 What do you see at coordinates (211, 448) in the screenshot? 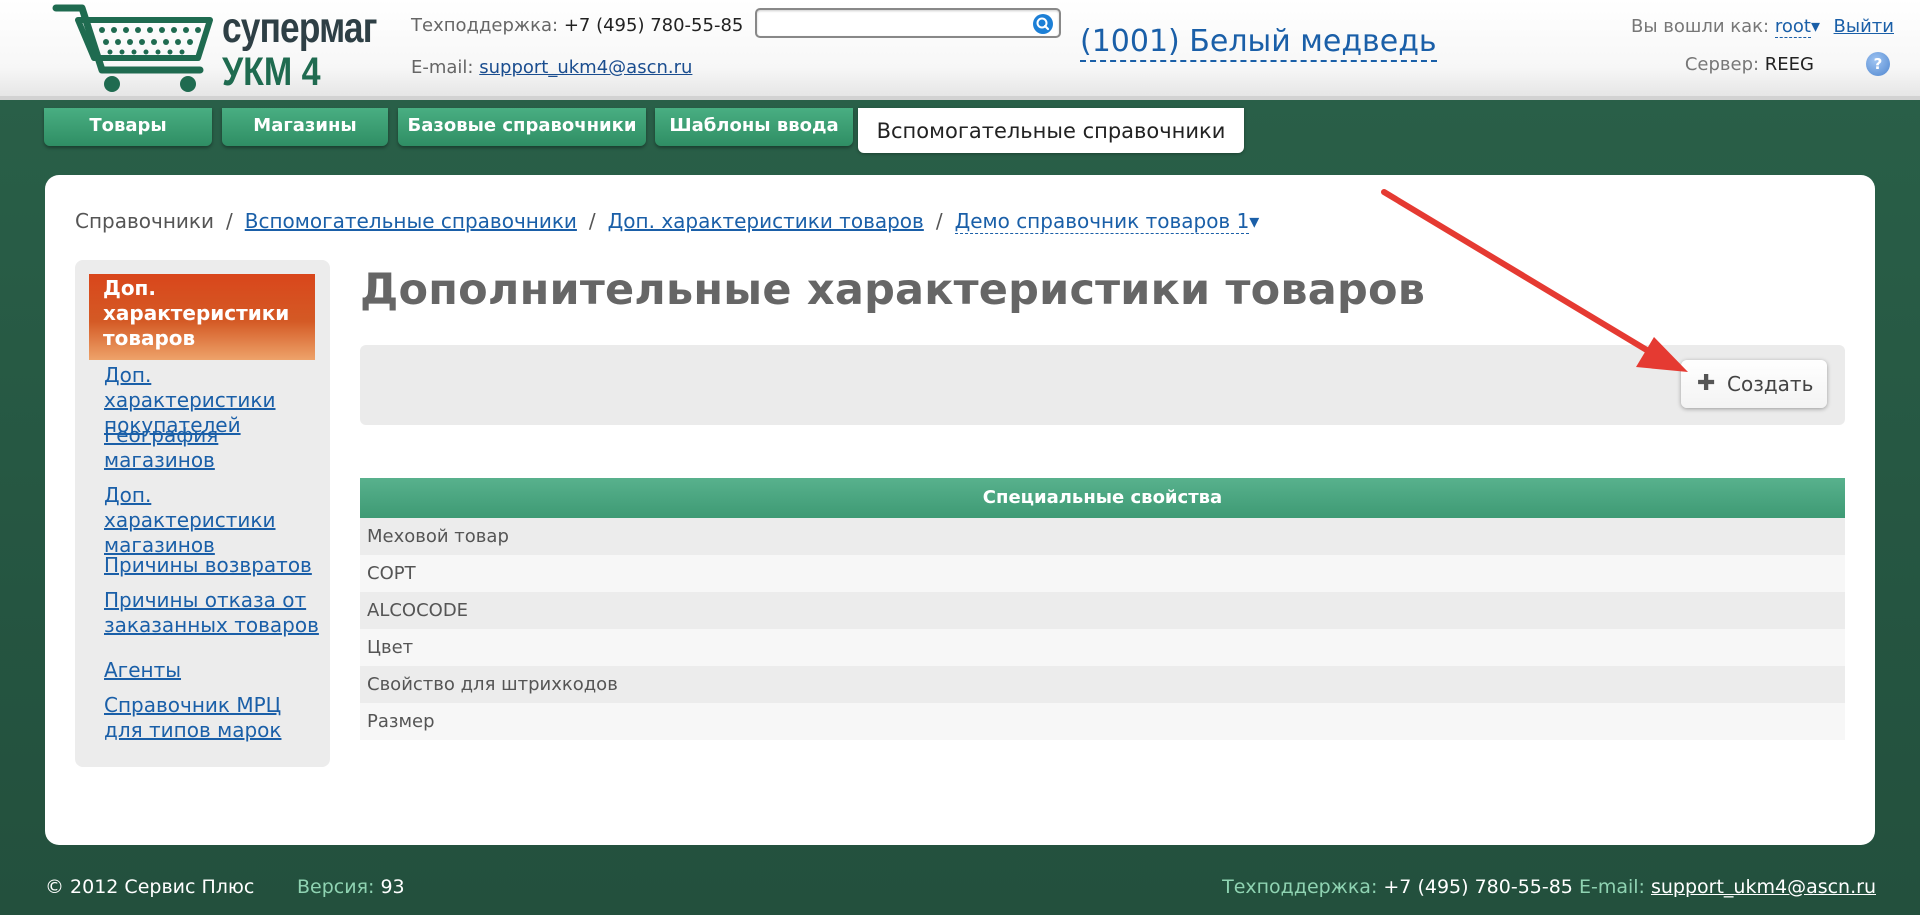
I see `sidebar-item-store-geography: География магазинов` at bounding box center [211, 448].